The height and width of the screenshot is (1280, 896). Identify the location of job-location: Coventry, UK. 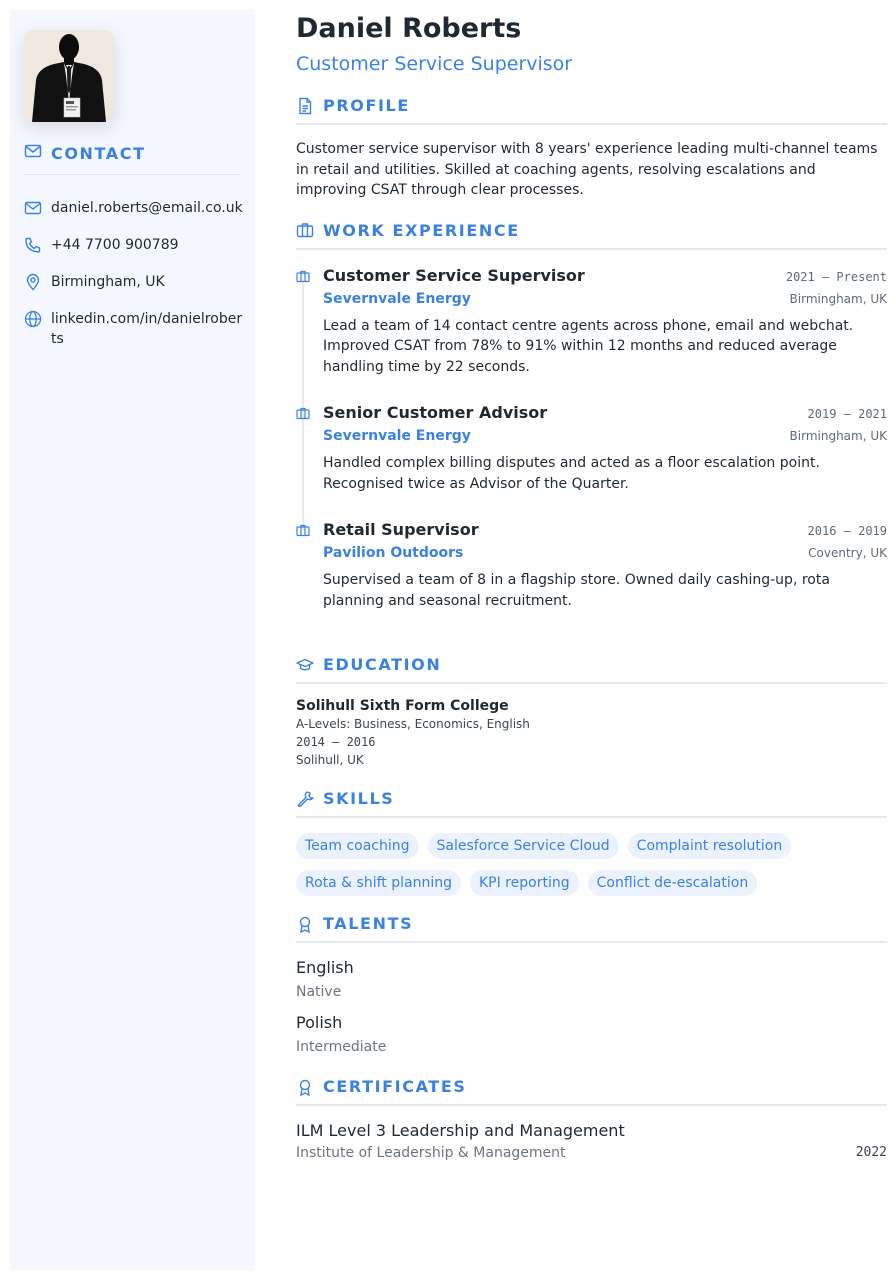
(847, 553).